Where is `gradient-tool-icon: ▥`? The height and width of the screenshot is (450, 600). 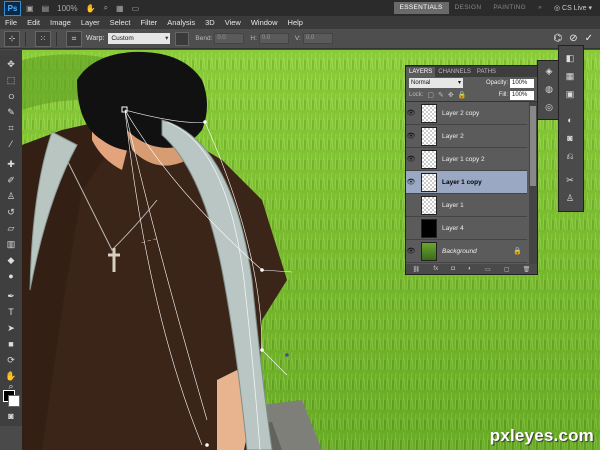
gradient-tool-icon: ▥ is located at coordinates (11, 244).